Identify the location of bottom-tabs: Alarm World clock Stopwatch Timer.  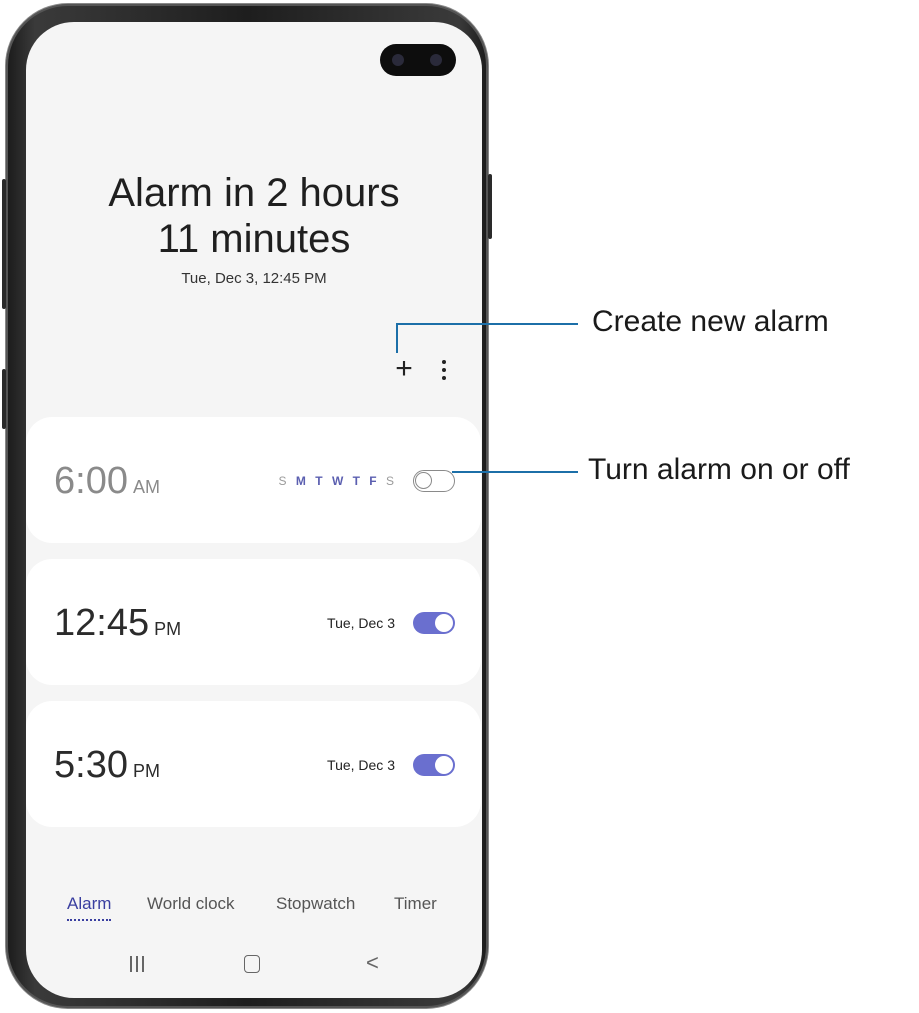
(254, 908).